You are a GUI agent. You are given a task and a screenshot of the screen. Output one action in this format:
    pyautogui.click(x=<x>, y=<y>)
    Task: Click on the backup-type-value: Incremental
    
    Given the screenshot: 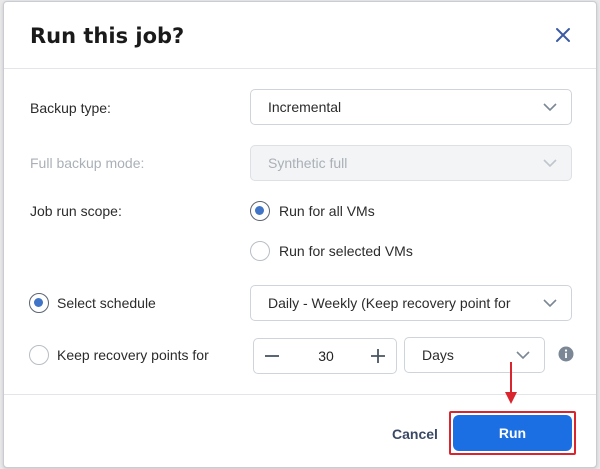 What is the action you would take?
    pyautogui.click(x=305, y=107)
    